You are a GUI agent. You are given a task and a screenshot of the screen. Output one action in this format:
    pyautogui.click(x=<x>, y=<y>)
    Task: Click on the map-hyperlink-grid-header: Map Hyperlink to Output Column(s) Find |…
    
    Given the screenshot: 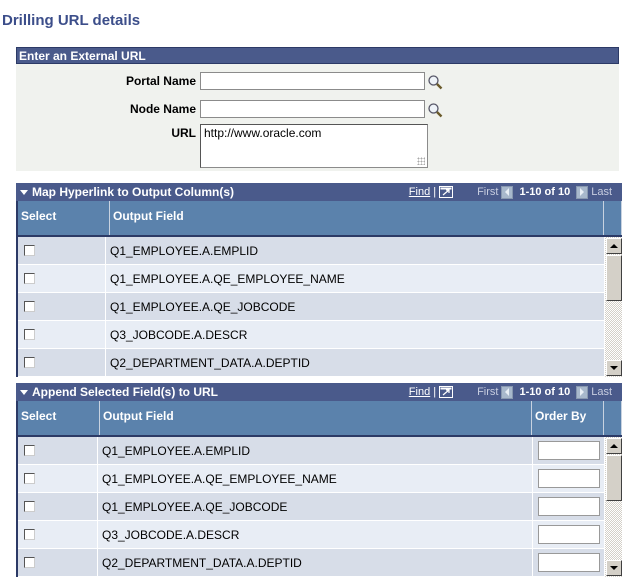 What is the action you would take?
    pyautogui.click(x=319, y=192)
    